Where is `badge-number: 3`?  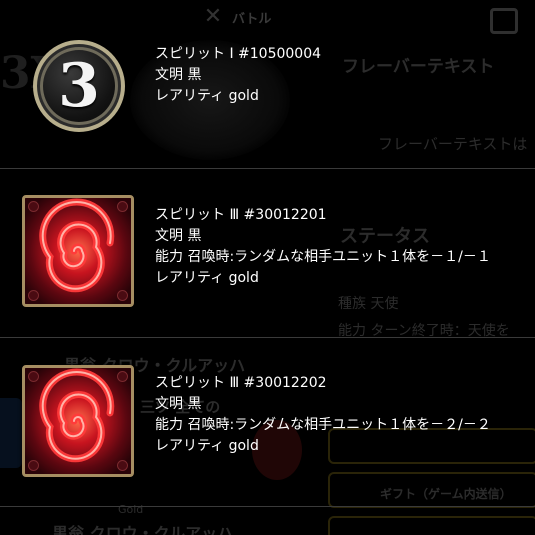
badge-number: 3 is located at coordinates (79, 86).